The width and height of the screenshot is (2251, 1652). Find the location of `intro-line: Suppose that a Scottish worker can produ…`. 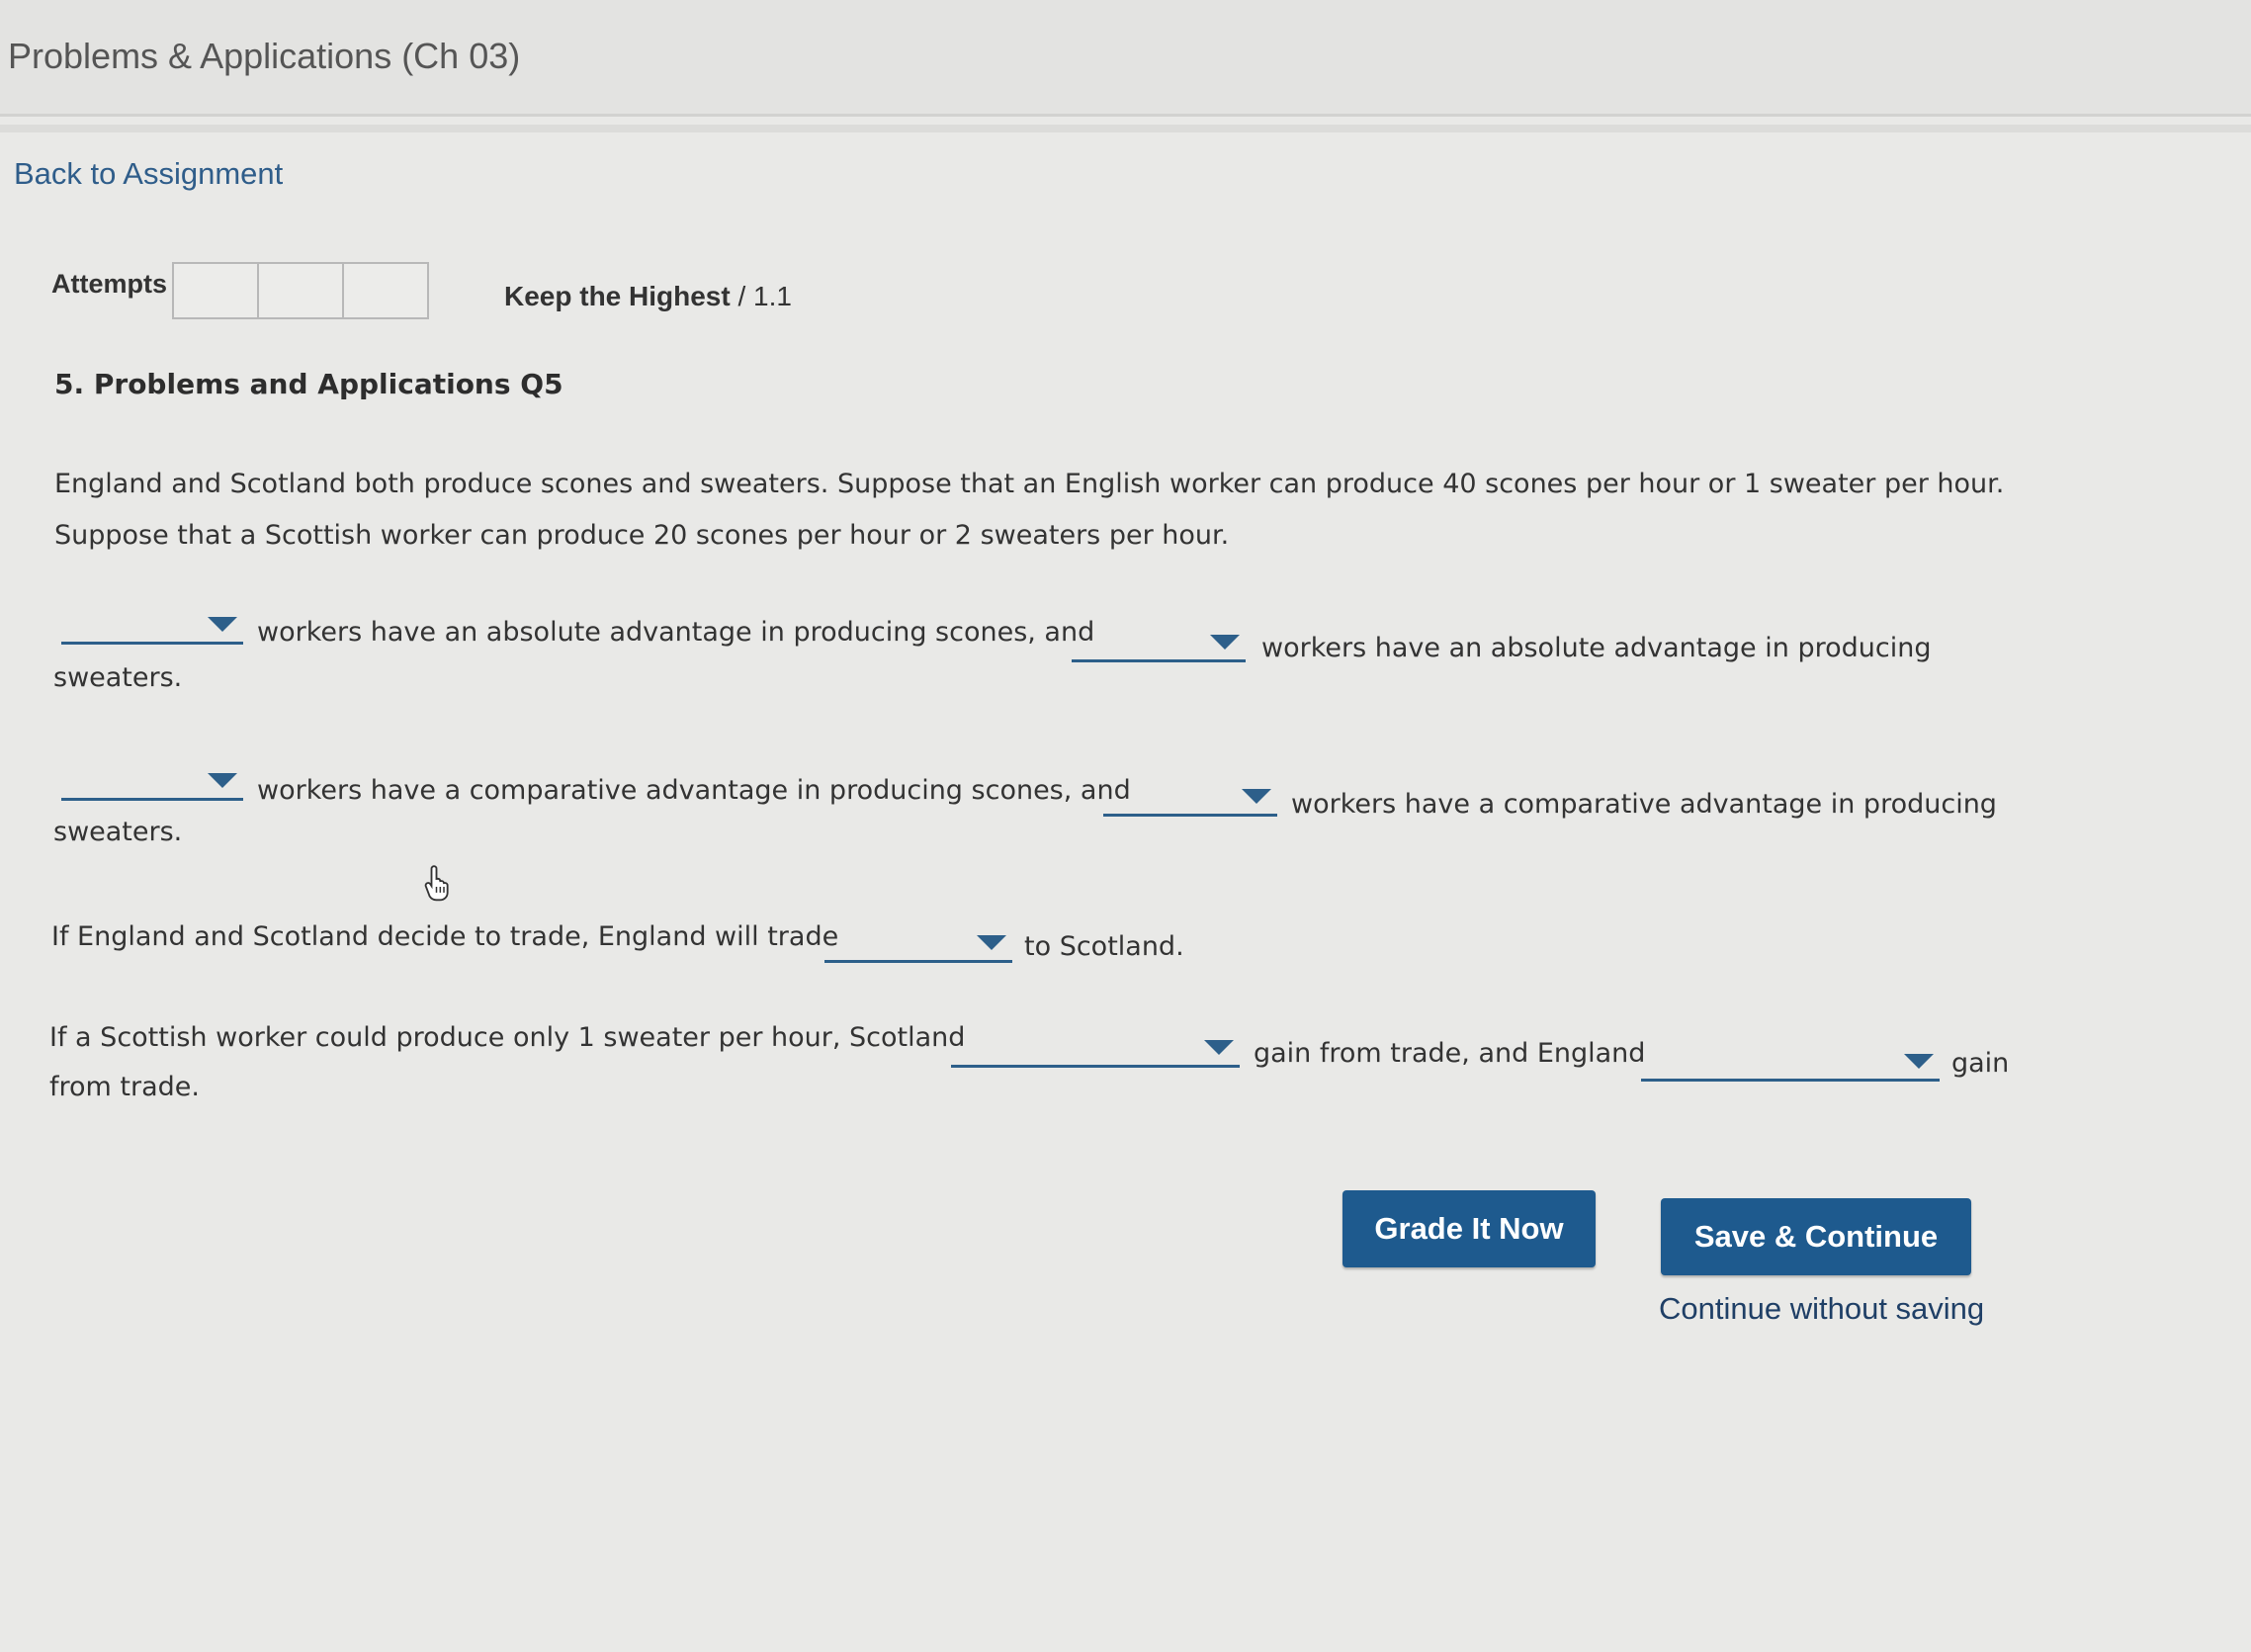

intro-line: Suppose that a Scottish worker can produ… is located at coordinates (642, 536).